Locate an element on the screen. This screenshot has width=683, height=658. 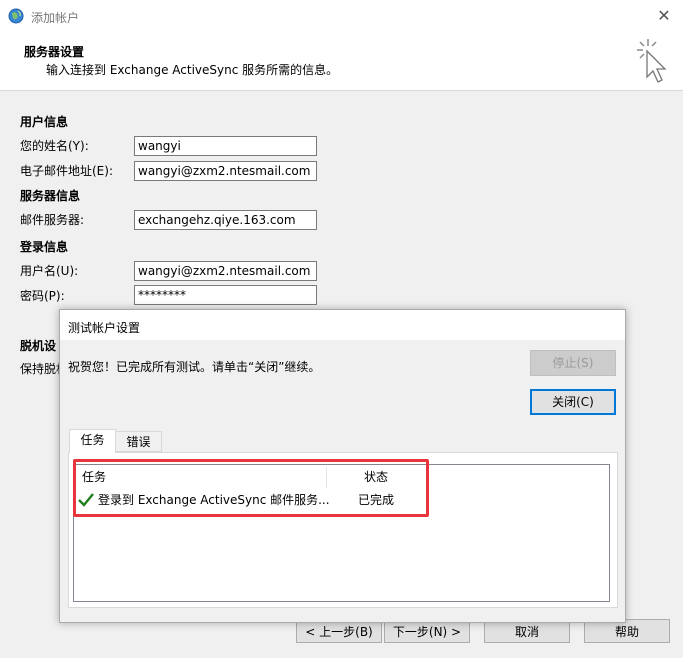
dialog-title-bar: 测试帐户设置 is located at coordinates (342, 325).